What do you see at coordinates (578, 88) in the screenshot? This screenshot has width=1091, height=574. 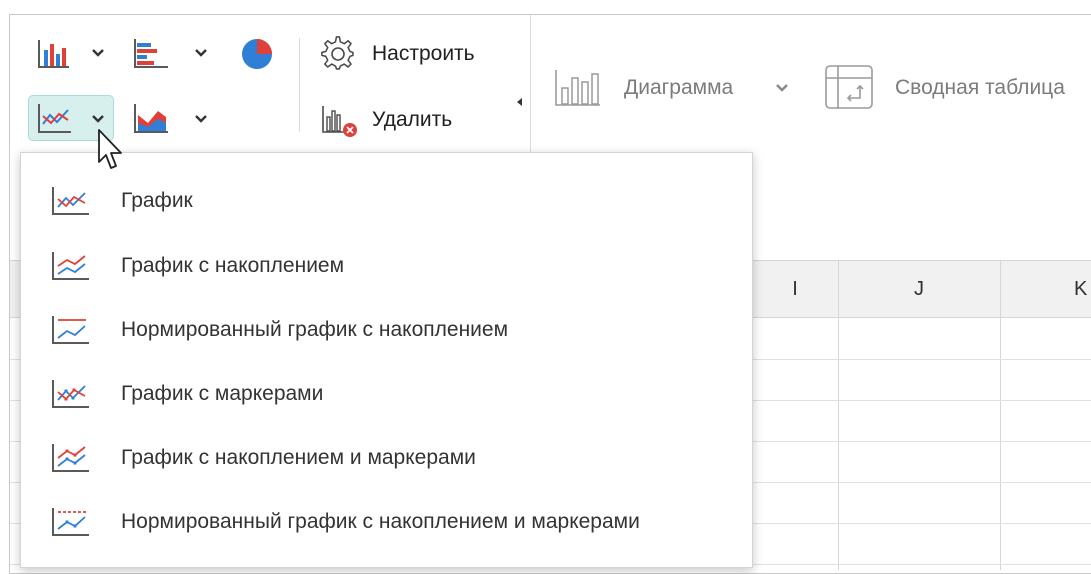 I see `chart-icon` at bounding box center [578, 88].